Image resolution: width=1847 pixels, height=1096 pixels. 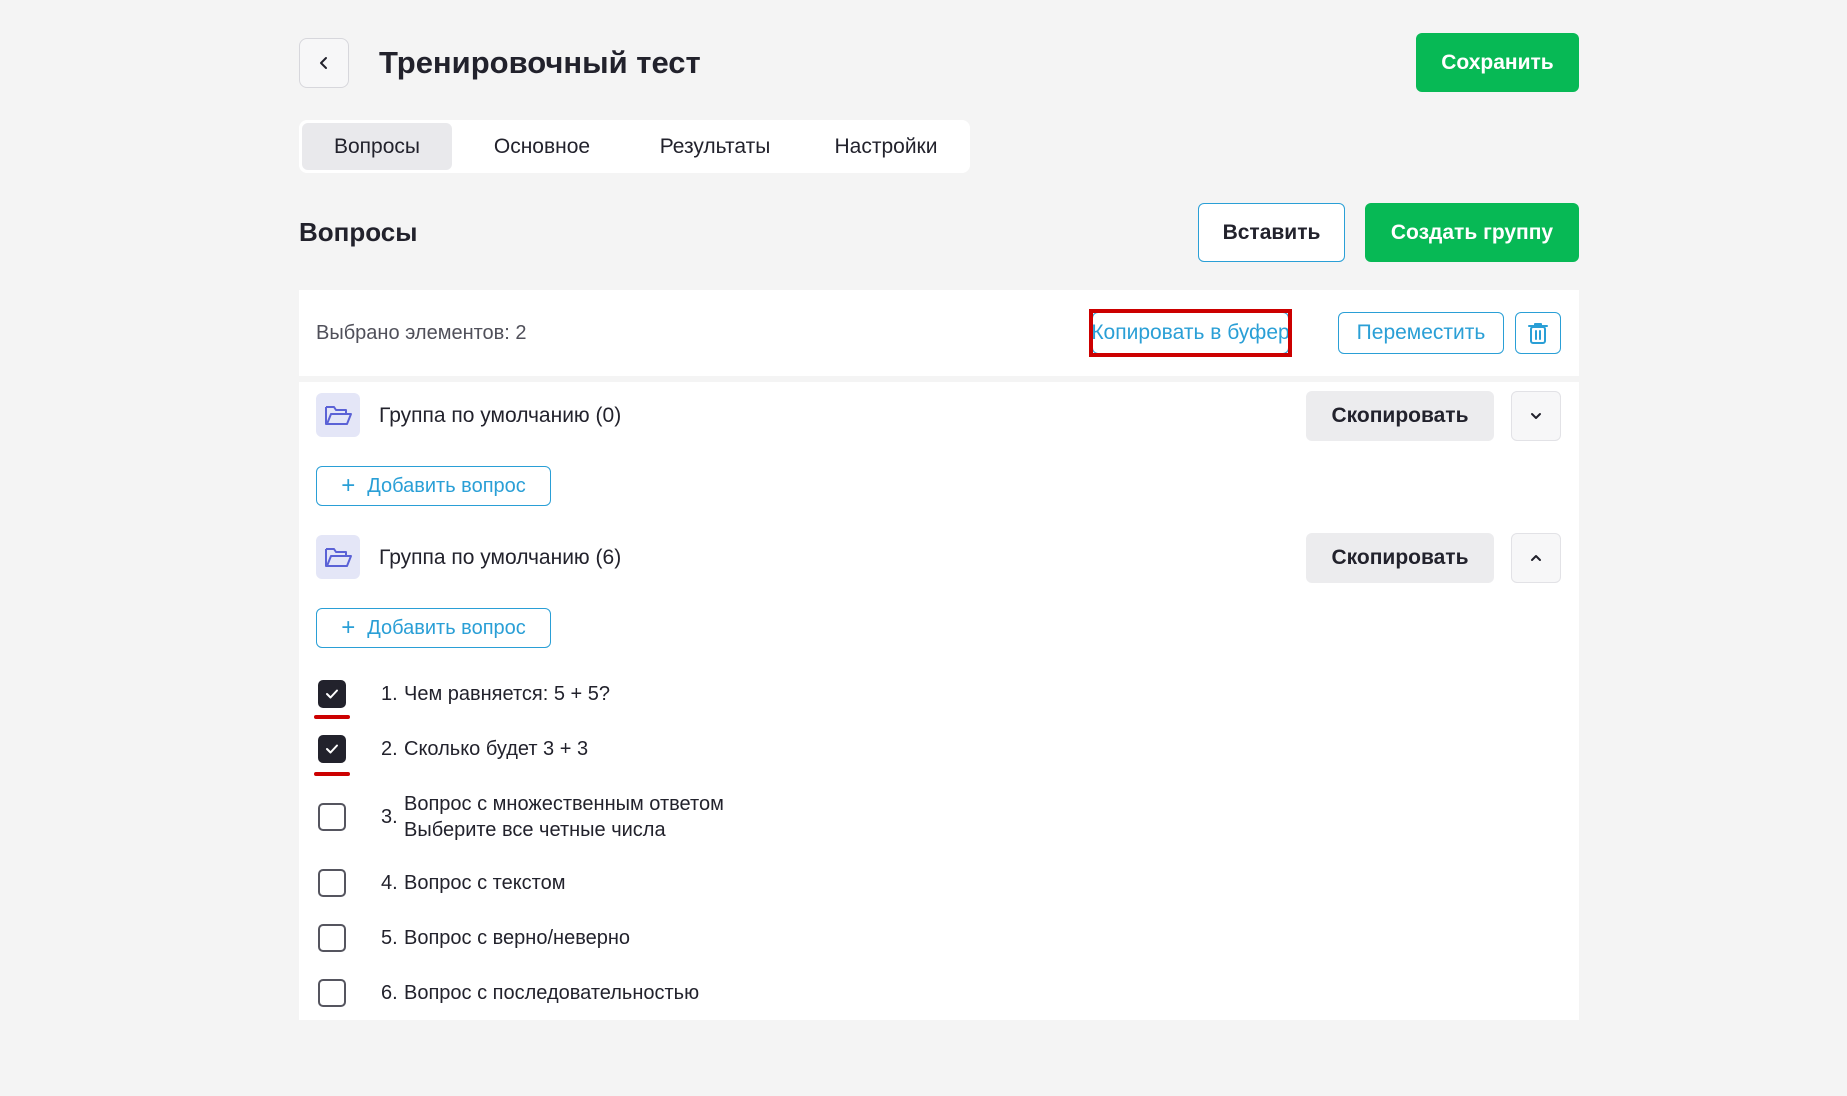 What do you see at coordinates (421, 333) in the screenshot?
I see `selected-count: Выбрано элементов: 2` at bounding box center [421, 333].